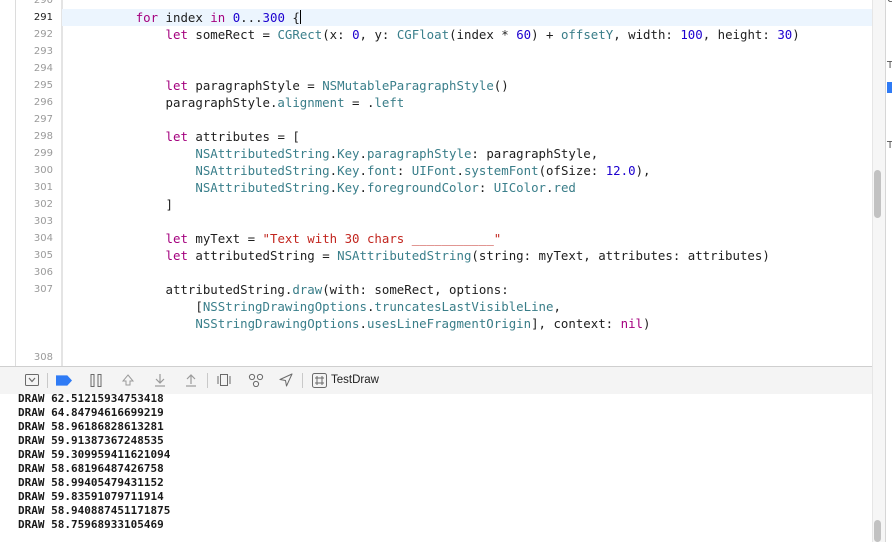 This screenshot has height=542, width=892. I want to click on code-line: for index in 0...300 {, so click(188, 17).